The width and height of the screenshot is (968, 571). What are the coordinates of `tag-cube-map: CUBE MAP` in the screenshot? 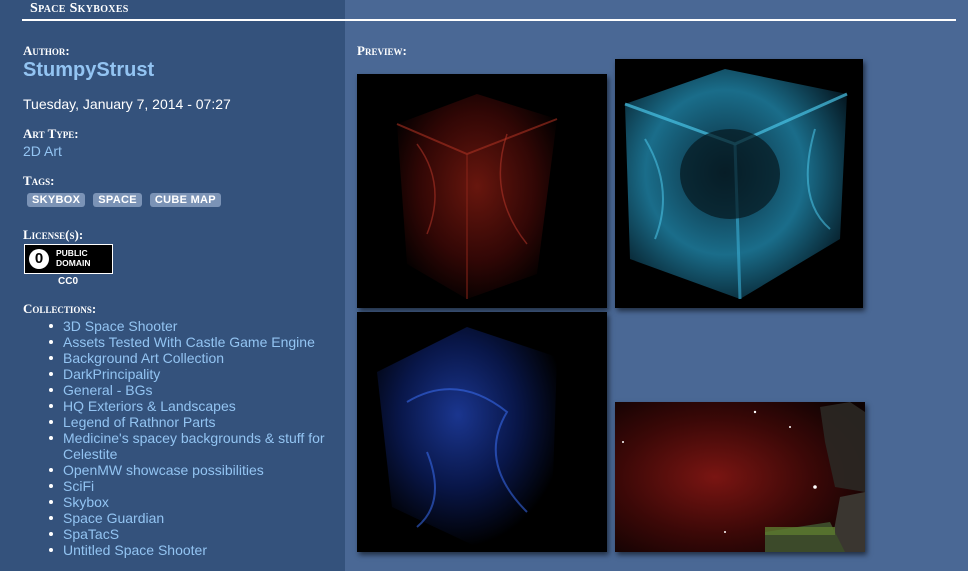 It's located at (185, 200).